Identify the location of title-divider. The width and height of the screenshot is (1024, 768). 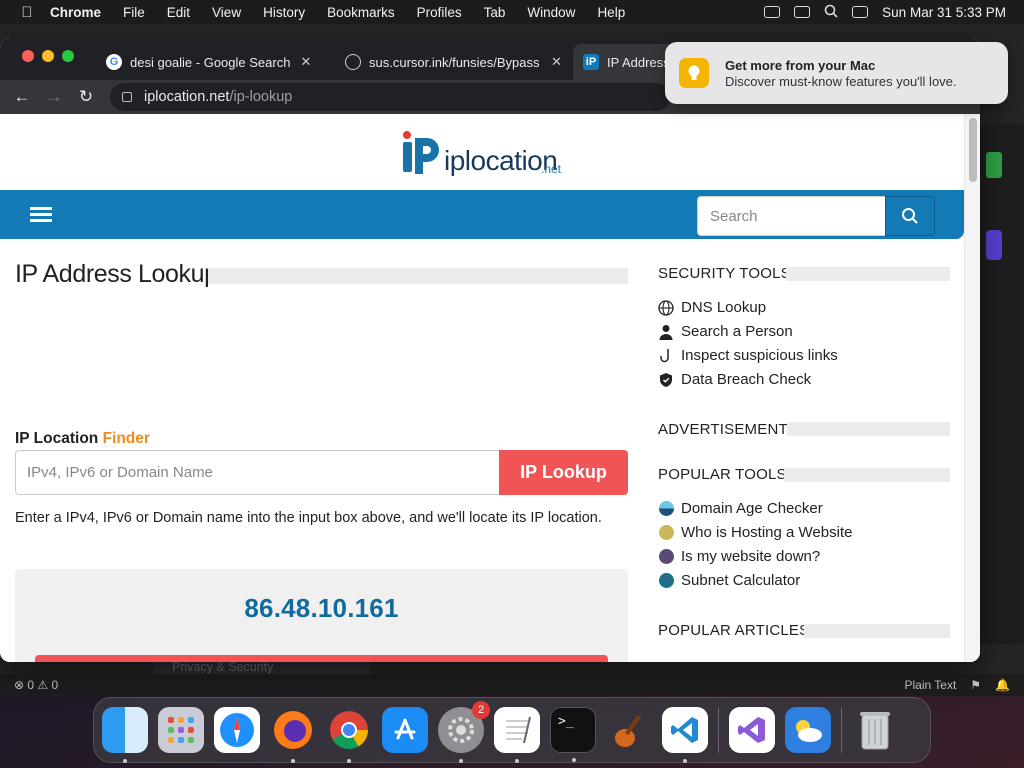
(418, 276).